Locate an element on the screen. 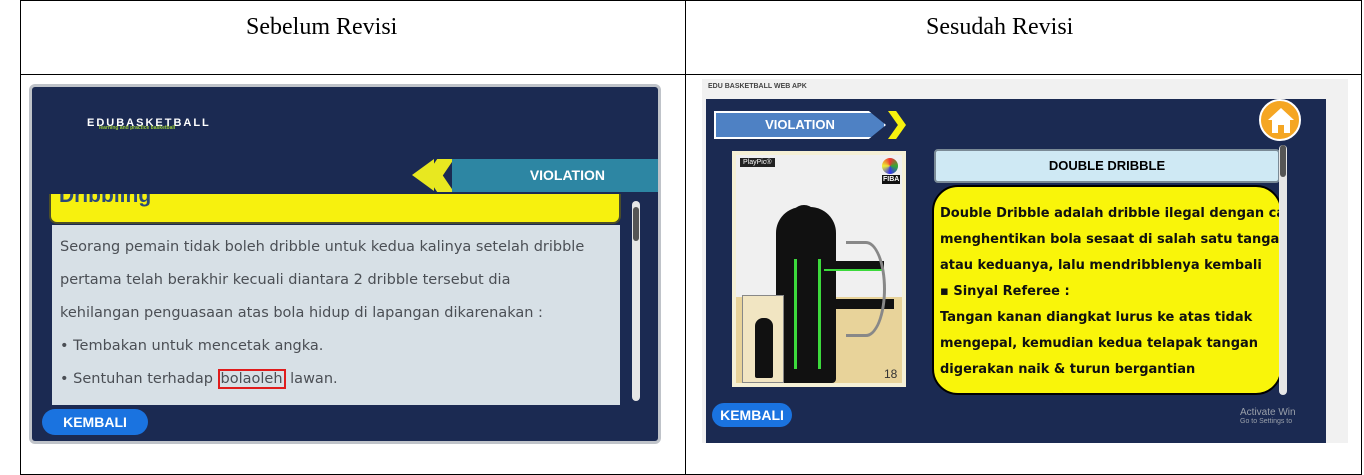 The width and height of the screenshot is (1364, 475). card-number: 18 is located at coordinates (891, 374).